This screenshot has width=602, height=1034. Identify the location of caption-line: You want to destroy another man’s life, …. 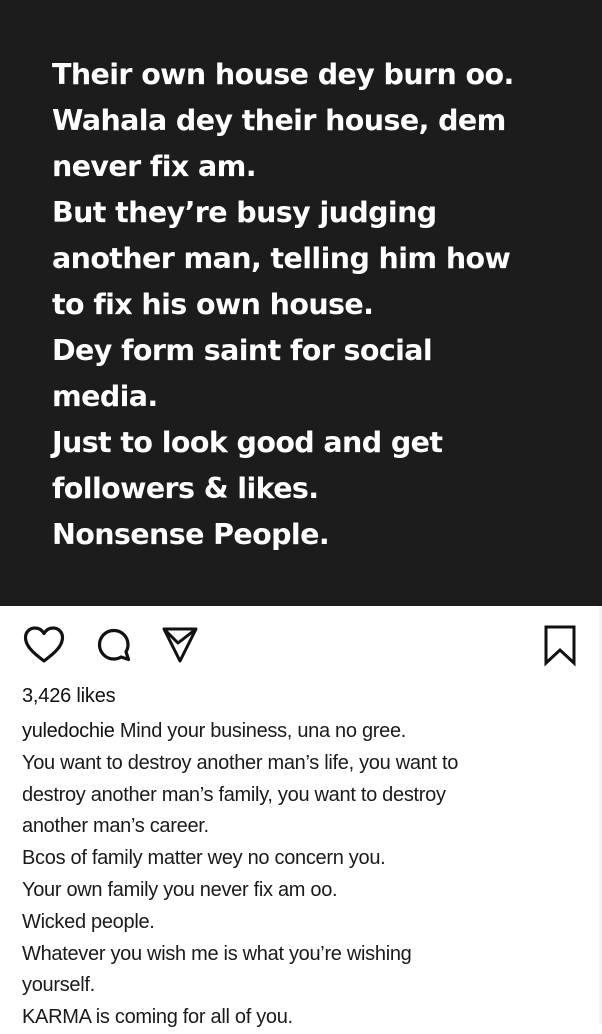
(240, 762).